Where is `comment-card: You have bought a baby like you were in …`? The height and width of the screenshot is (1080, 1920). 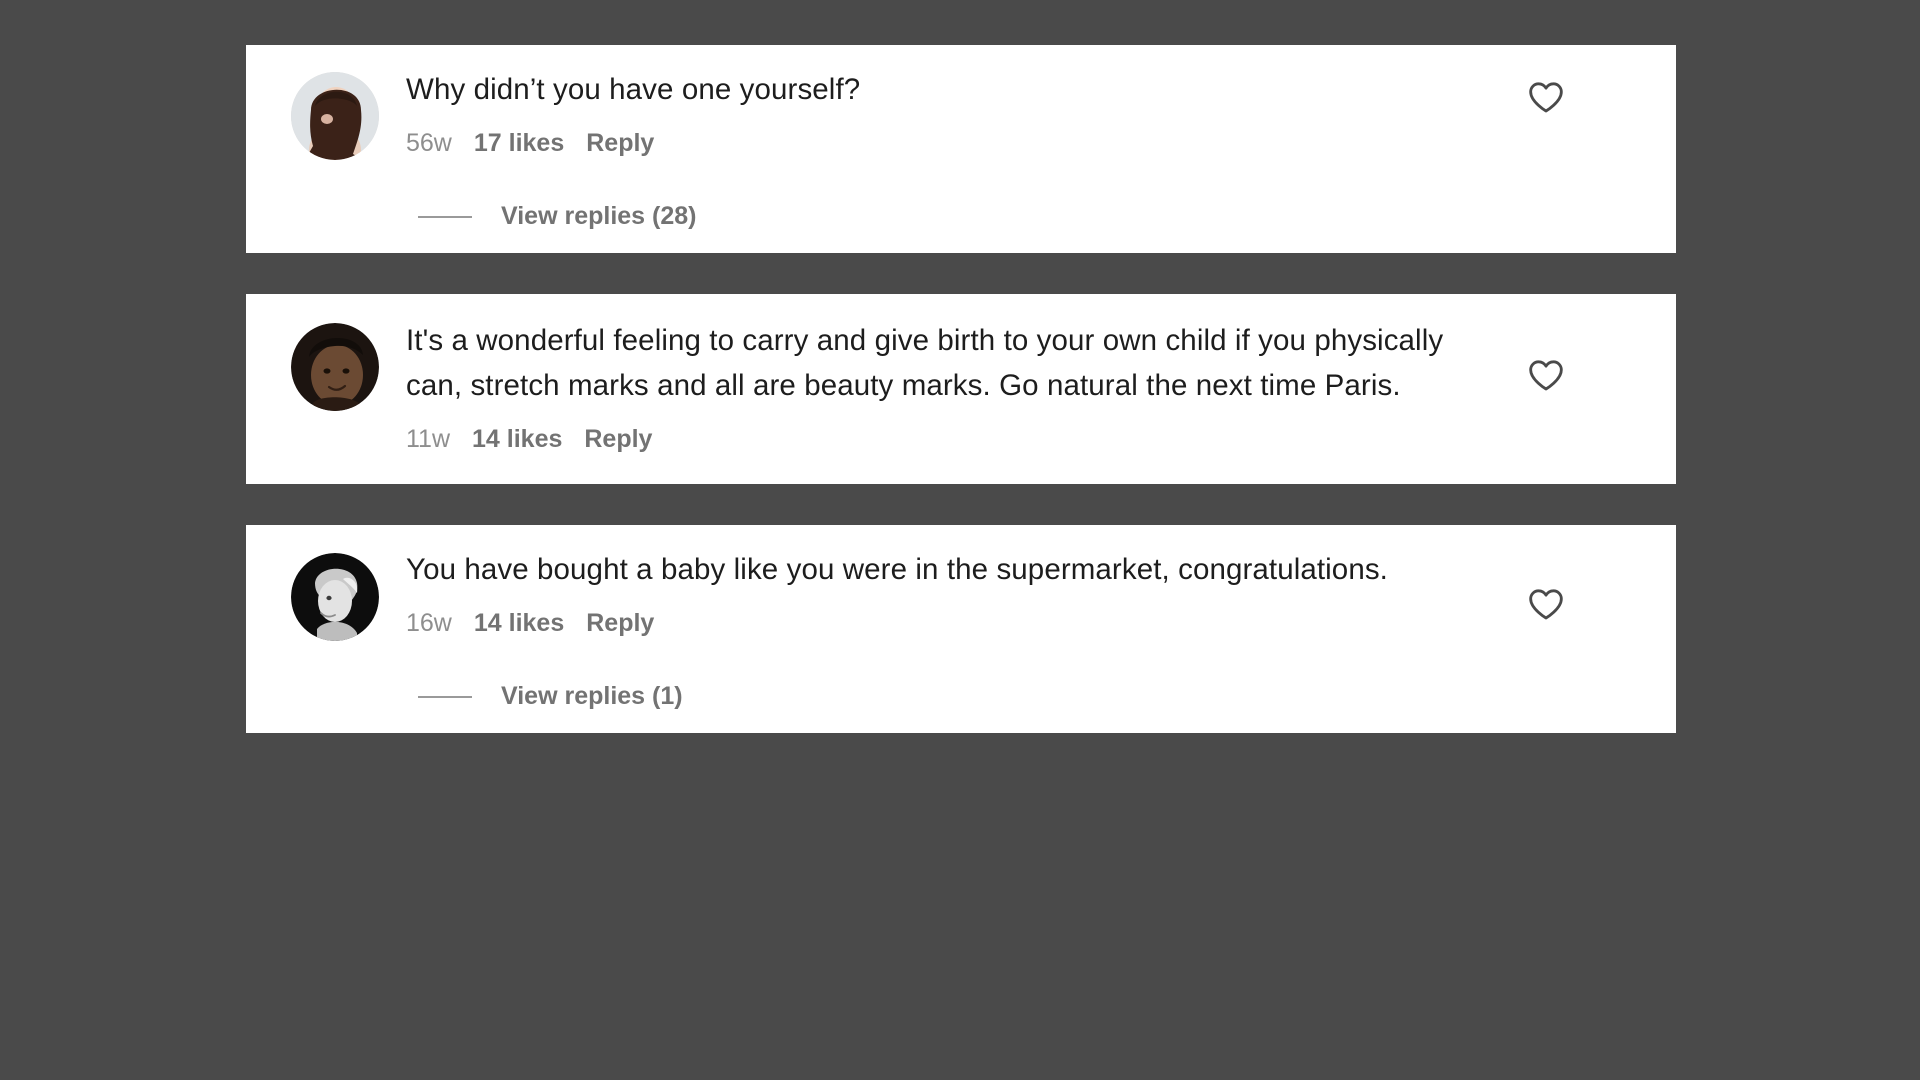
comment-card: You have bought a baby like you were in … is located at coordinates (961, 629).